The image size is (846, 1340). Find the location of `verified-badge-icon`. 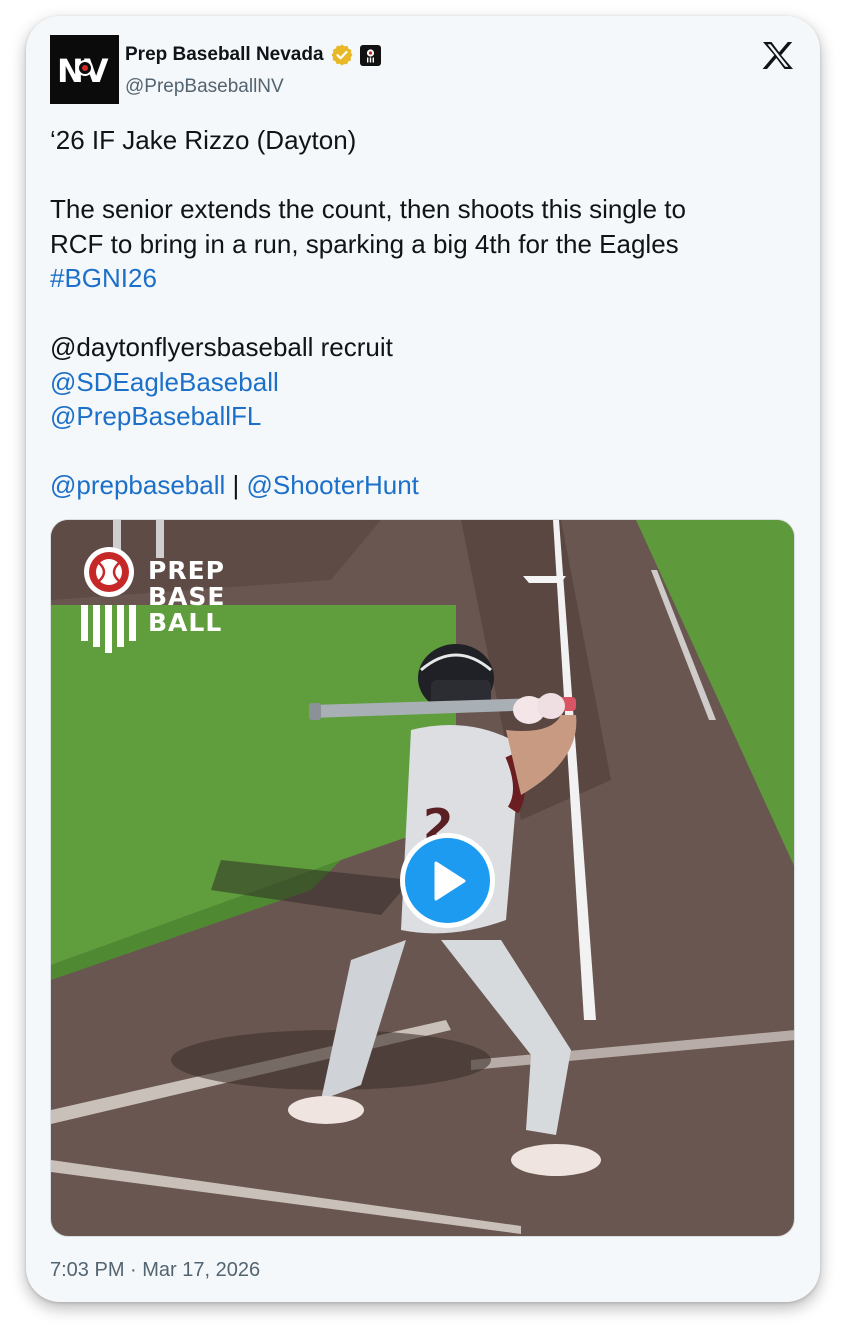

verified-badge-icon is located at coordinates (342, 55).